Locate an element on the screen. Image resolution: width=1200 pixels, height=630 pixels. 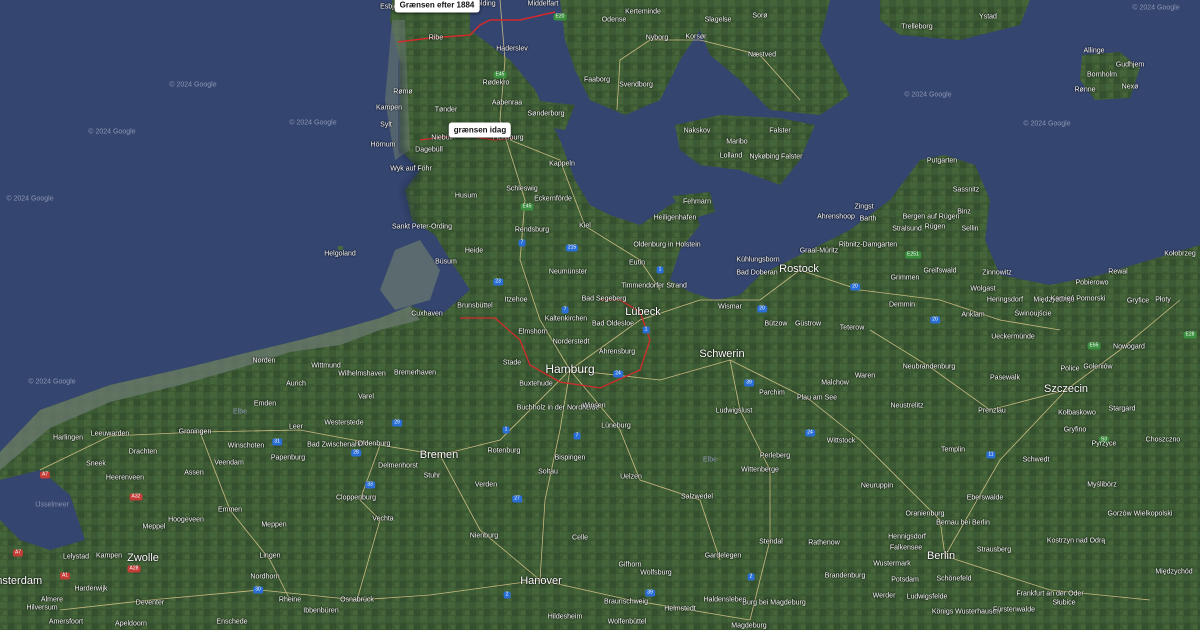
place-label: Falkensee is located at coordinates (906, 548).